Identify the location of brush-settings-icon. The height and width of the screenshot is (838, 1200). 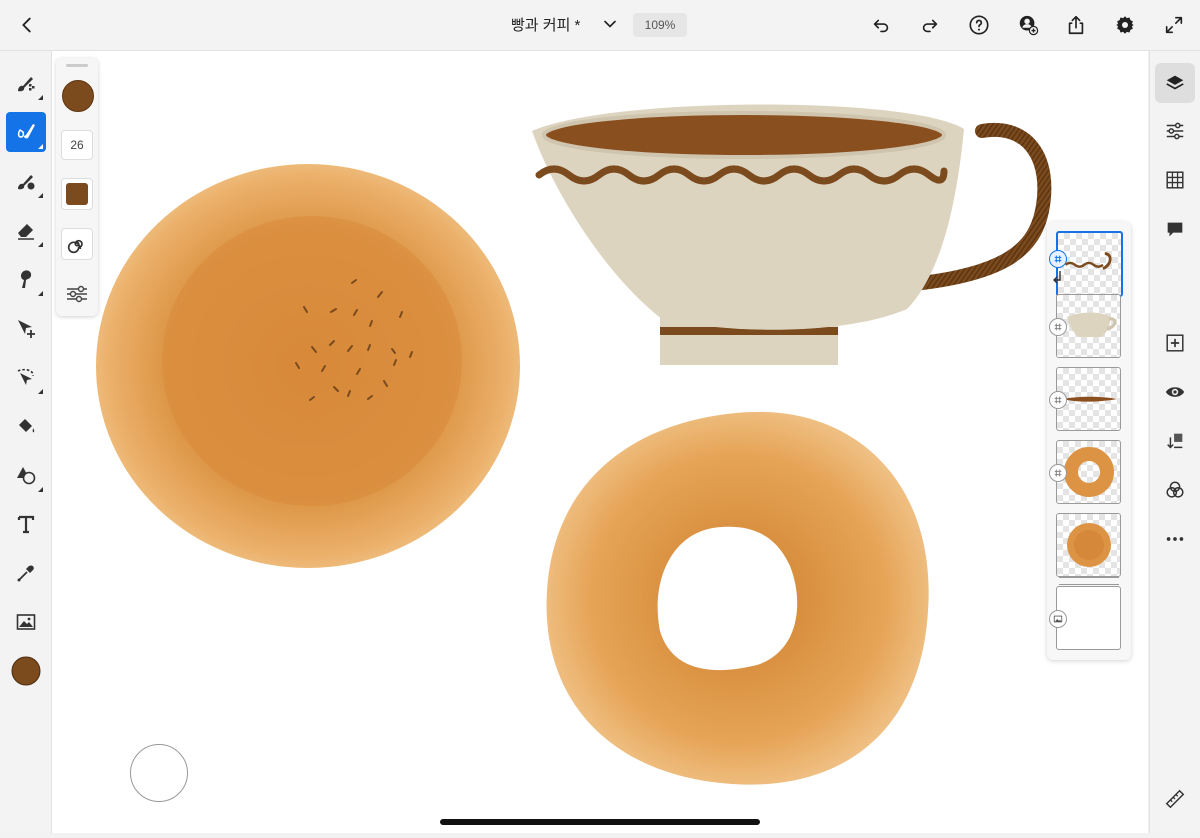
(77, 294).